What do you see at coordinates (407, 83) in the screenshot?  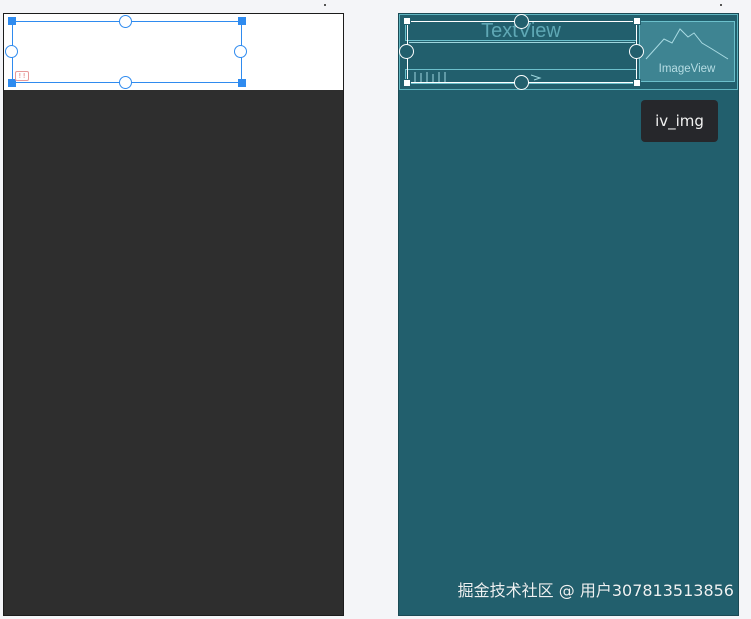 I see `blueprint-handle-bottom-left` at bounding box center [407, 83].